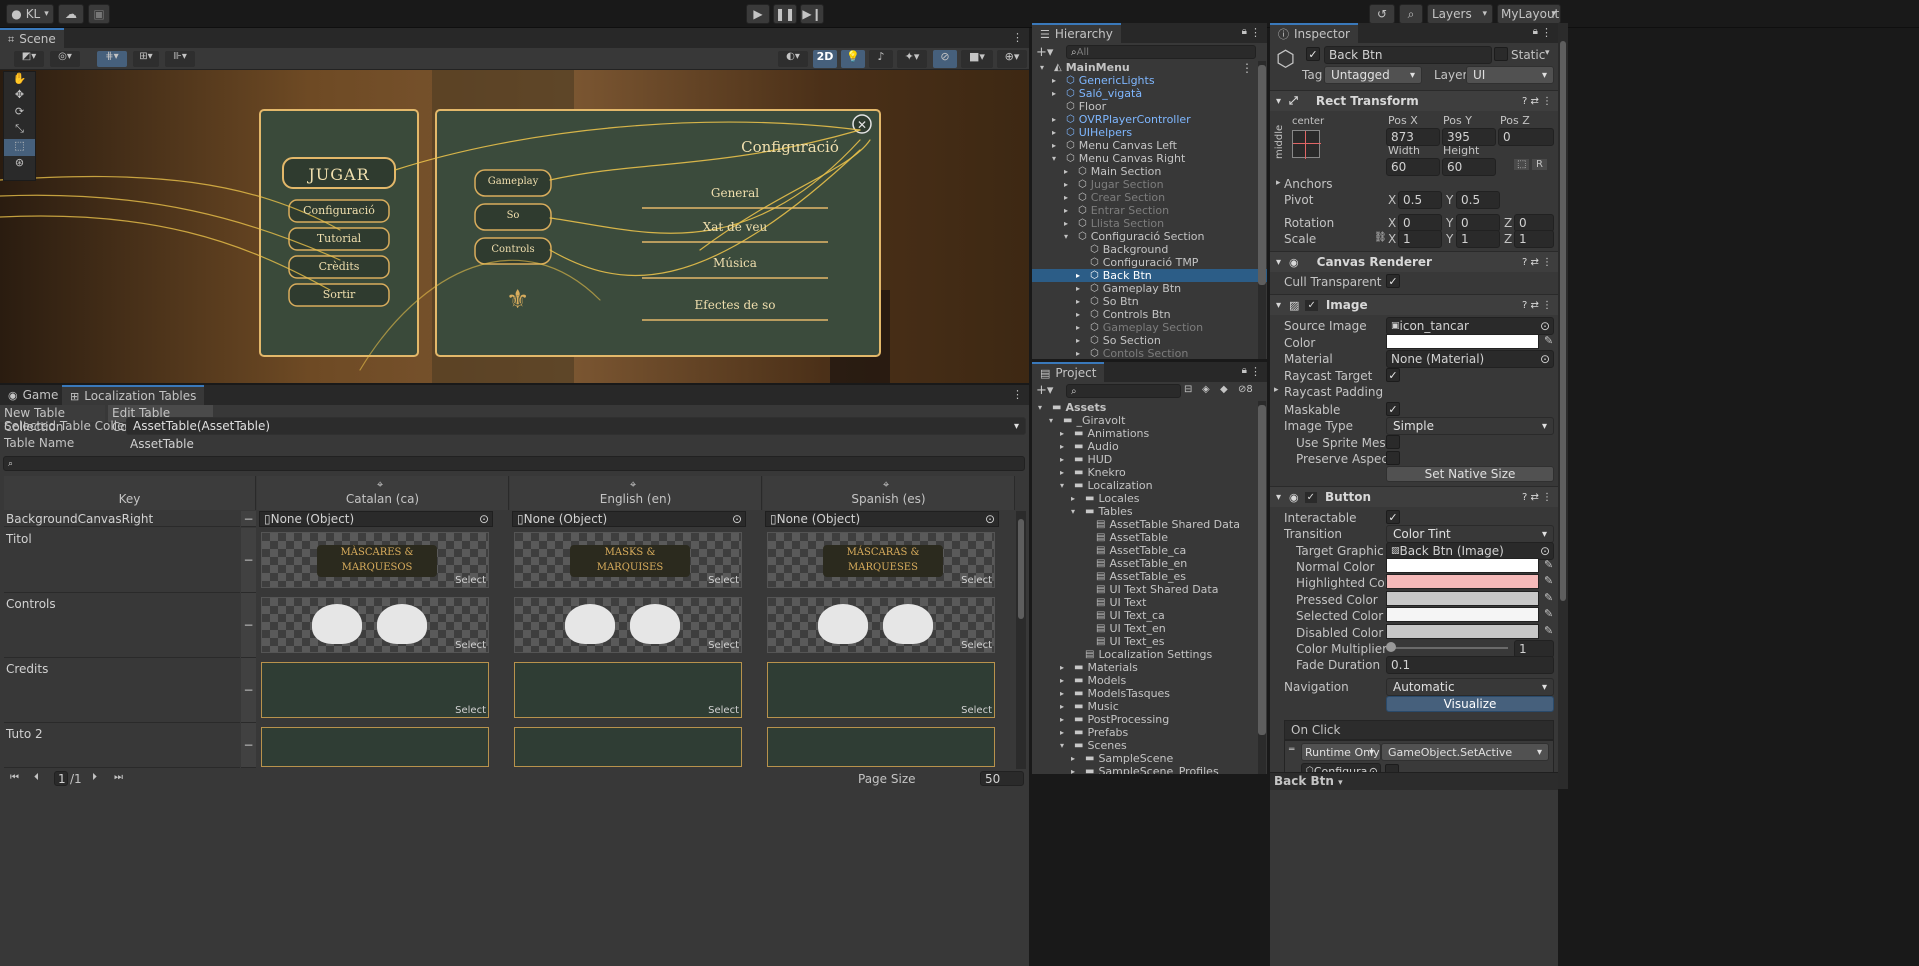 The height and width of the screenshot is (966, 1919). I want to click on rect-tool-icon: ⬚, so click(19, 147).